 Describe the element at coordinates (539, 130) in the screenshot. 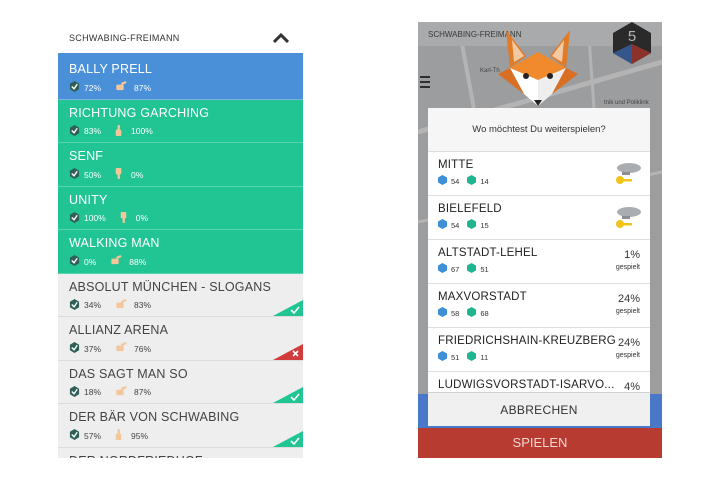

I see `dialog-question: Wo möchtest Du weiterspielen?` at that location.